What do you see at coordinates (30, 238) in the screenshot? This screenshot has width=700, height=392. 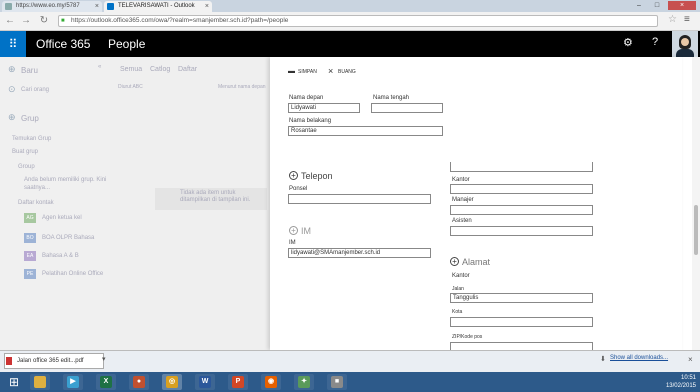 I see `list-avatar: BO` at bounding box center [30, 238].